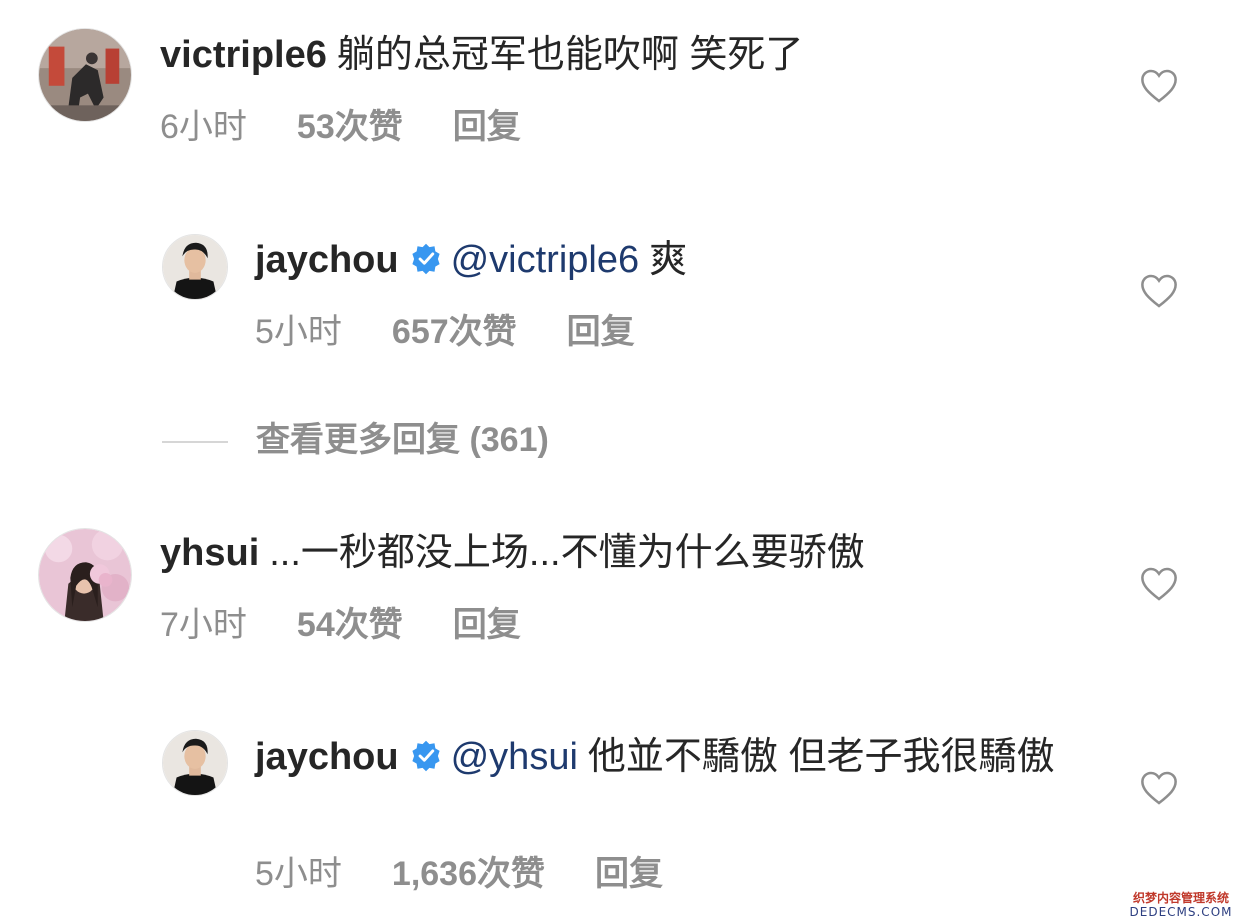 This screenshot has width=1242, height=923. What do you see at coordinates (821, 757) in the screenshot?
I see `comment-text: 他並不驕傲 但老子我很驕傲` at bounding box center [821, 757].